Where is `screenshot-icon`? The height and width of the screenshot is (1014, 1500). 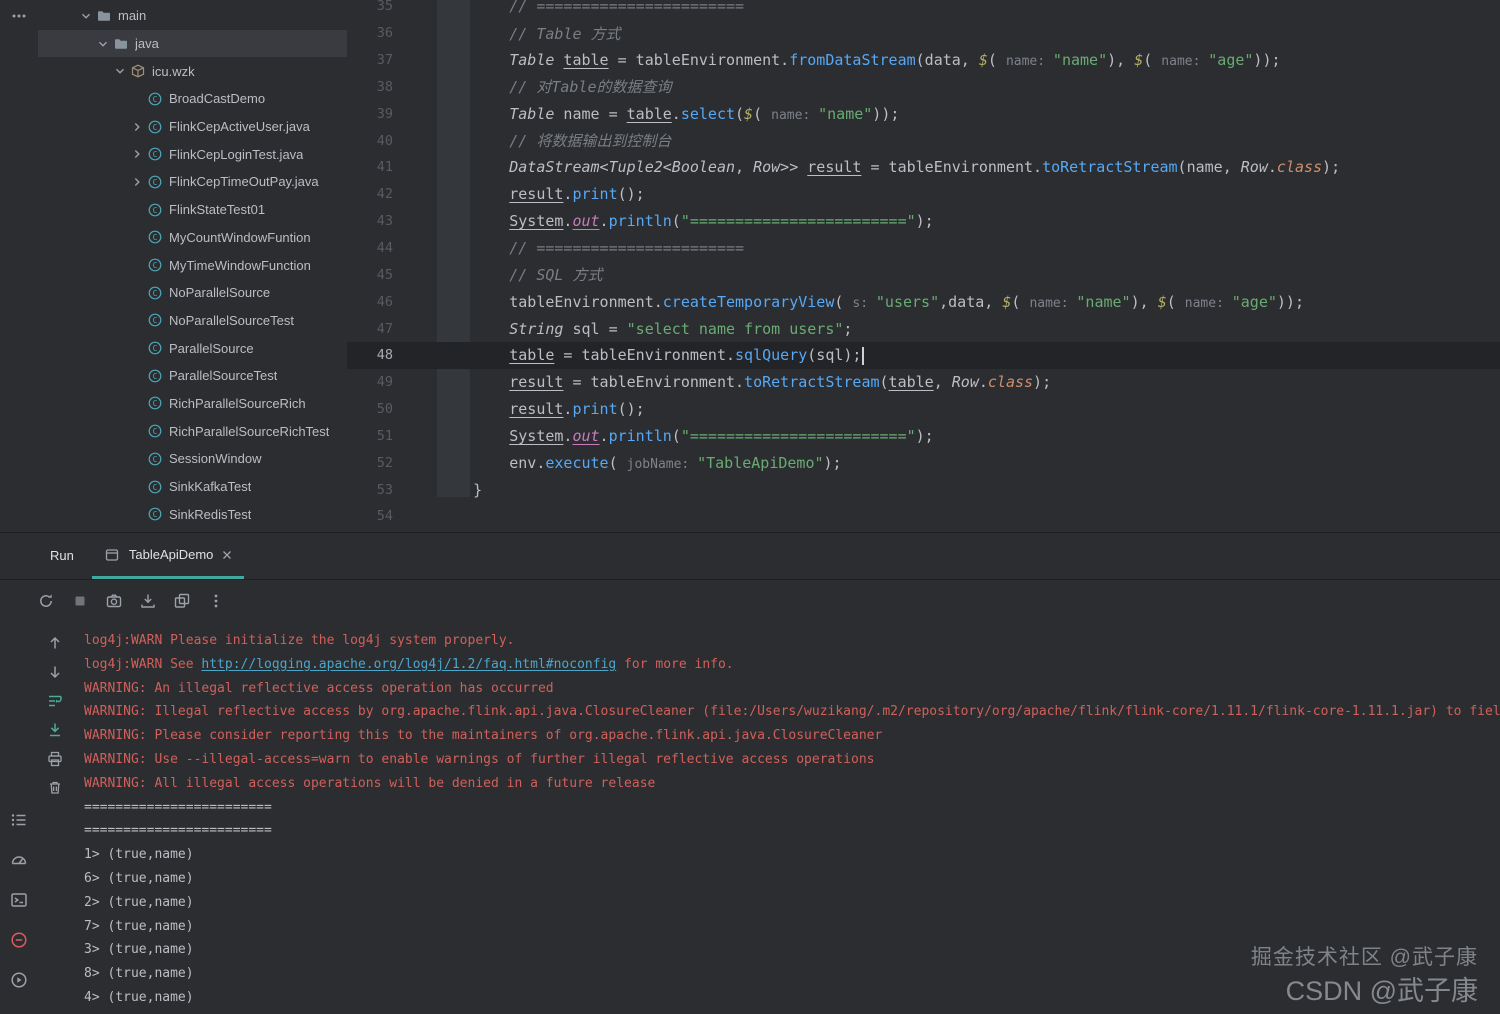
screenshot-icon is located at coordinates (114, 601).